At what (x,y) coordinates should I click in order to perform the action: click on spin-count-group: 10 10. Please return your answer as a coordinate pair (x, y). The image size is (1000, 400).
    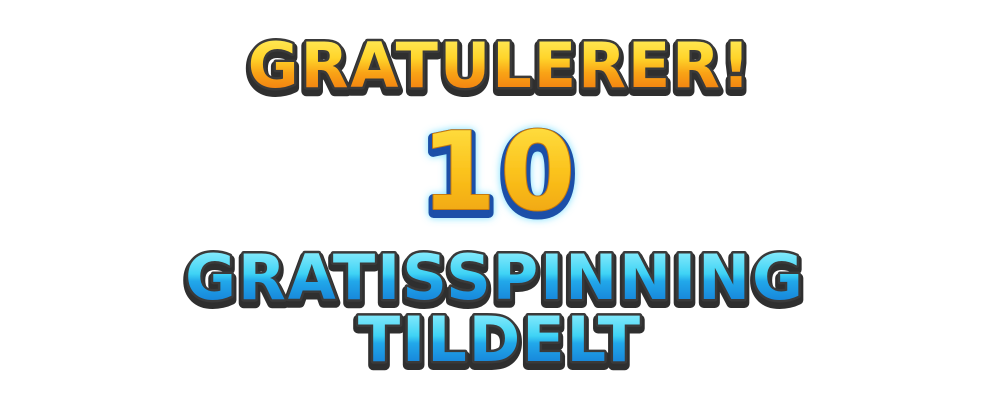
    Looking at the image, I should click on (498, 176).